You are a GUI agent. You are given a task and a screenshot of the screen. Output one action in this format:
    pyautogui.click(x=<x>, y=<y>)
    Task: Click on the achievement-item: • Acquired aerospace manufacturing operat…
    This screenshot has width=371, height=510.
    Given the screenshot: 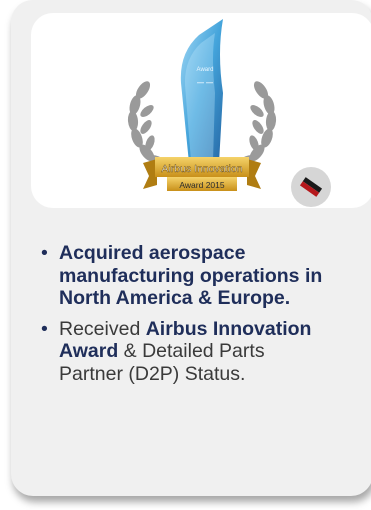 What is the action you would take?
    pyautogui.click(x=181, y=276)
    